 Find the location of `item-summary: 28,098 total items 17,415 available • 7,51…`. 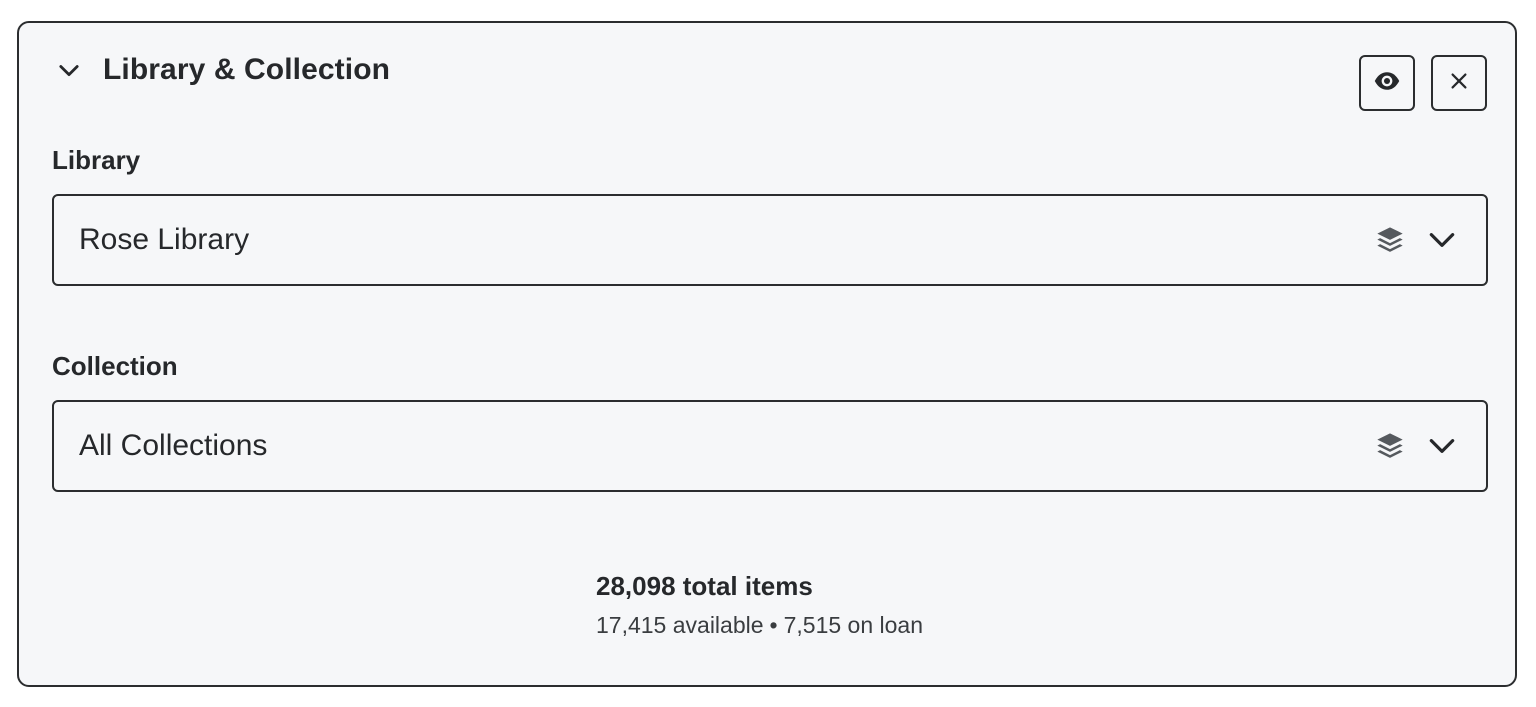

item-summary: 28,098 total items 17,415 available • 7,51… is located at coordinates (759, 605).